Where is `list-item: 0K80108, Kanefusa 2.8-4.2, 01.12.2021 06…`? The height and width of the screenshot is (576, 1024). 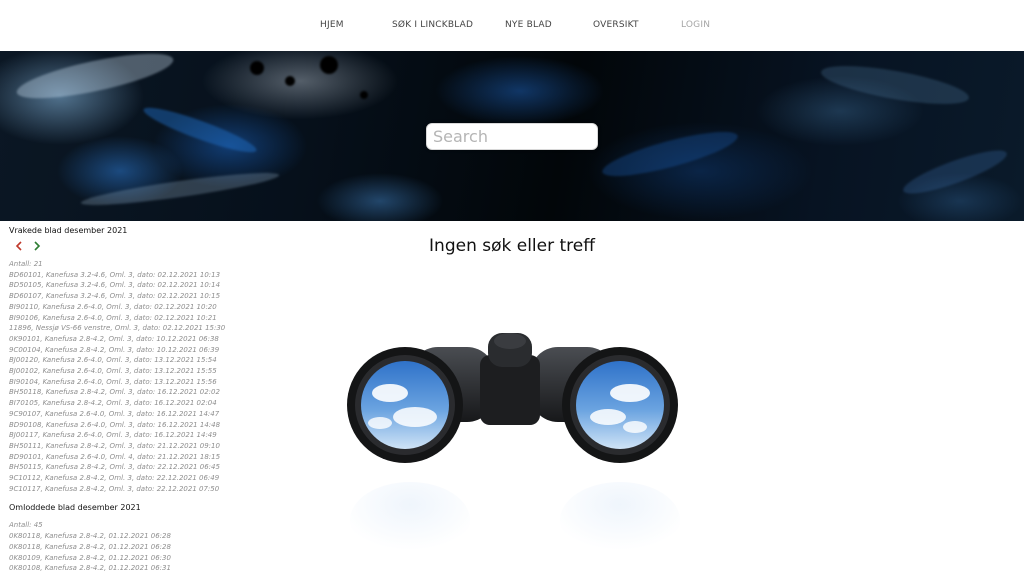 list-item: 0K80108, Kanefusa 2.8-4.2, 01.12.2021 06… is located at coordinates (90, 568).